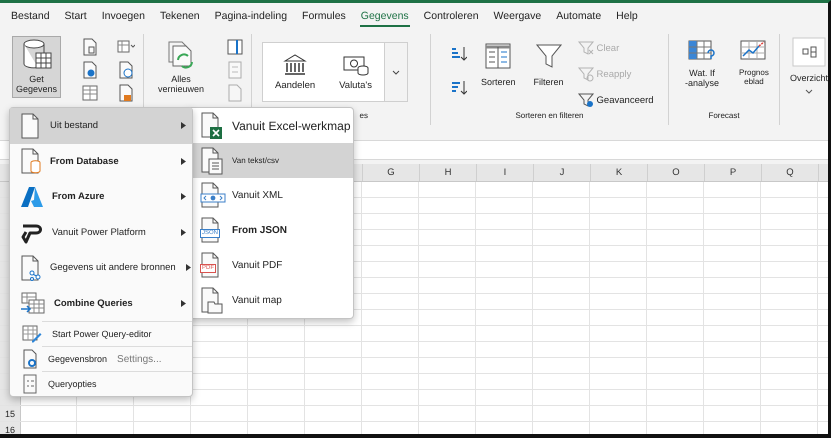  I want to click on refresh-all-button: Alles vernieuwen, so click(181, 67).